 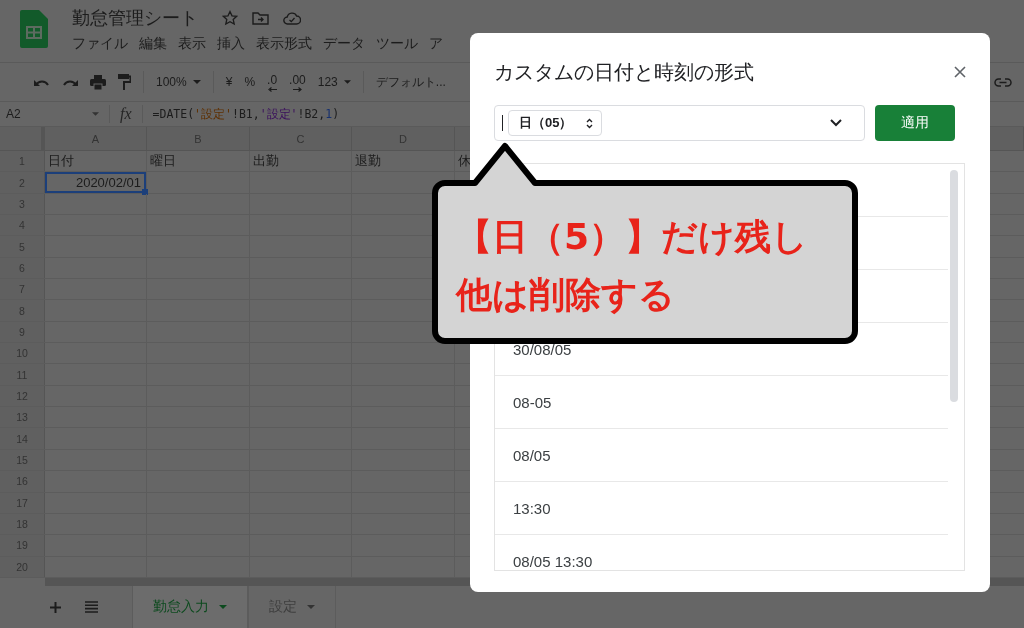 What do you see at coordinates (135, 18) in the screenshot?
I see `document-title: 勤怠管理シート` at bounding box center [135, 18].